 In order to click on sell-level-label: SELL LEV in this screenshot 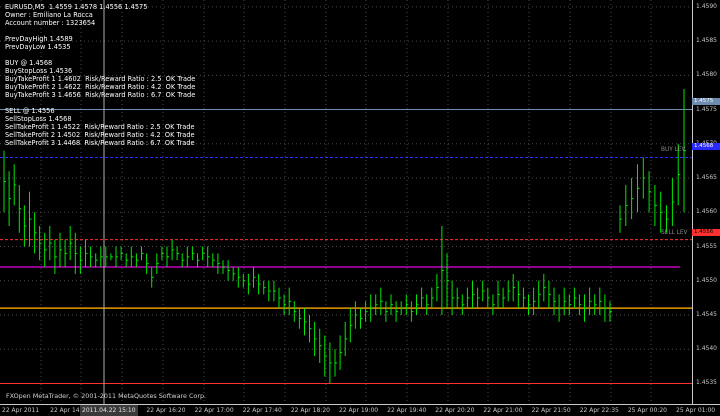, I will do `click(674, 233)`.